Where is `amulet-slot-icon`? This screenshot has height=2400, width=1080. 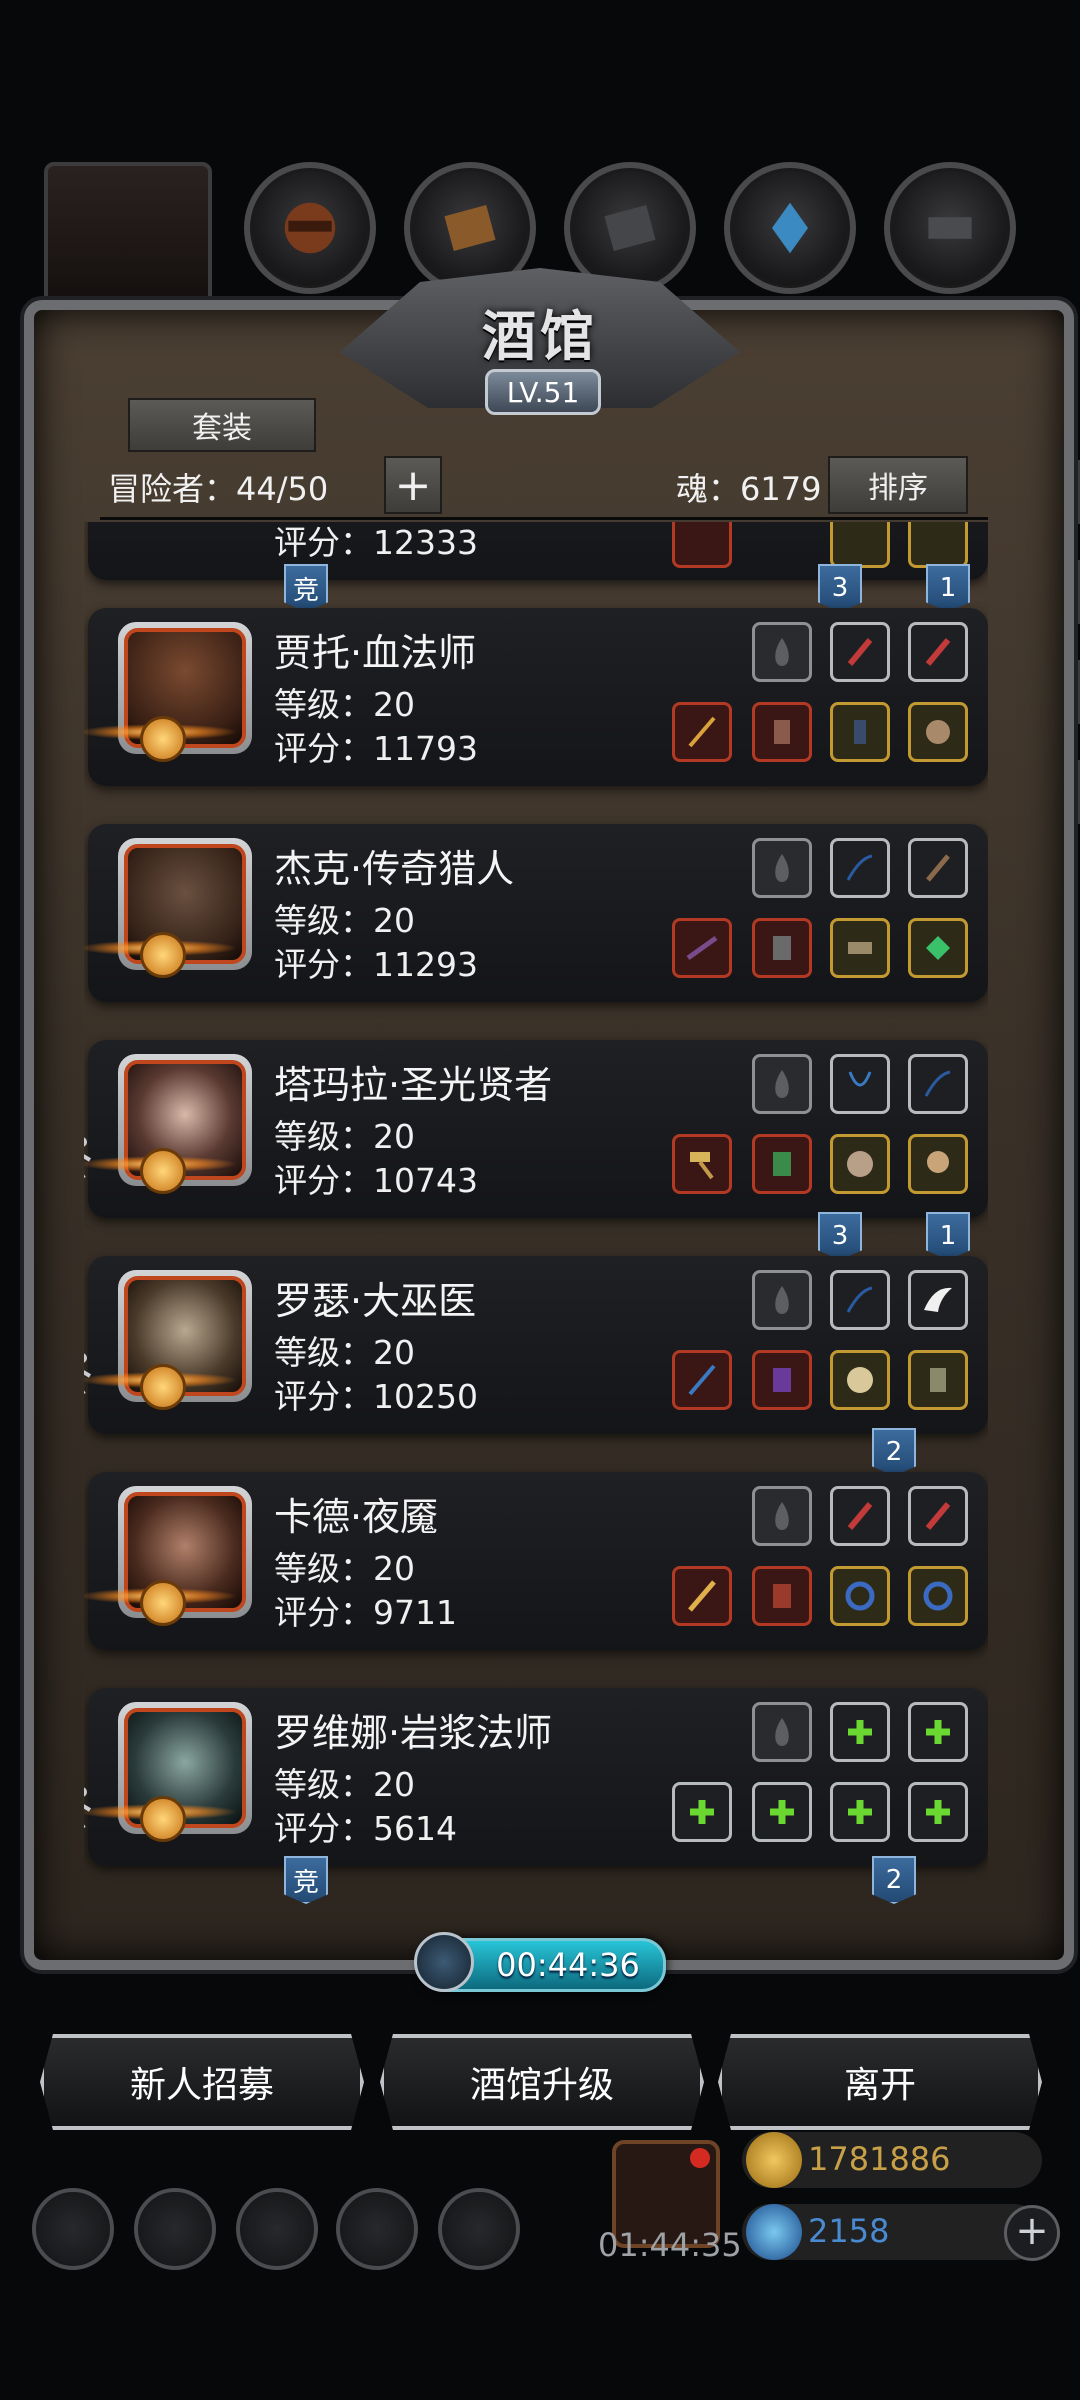 amulet-slot-icon is located at coordinates (860, 732).